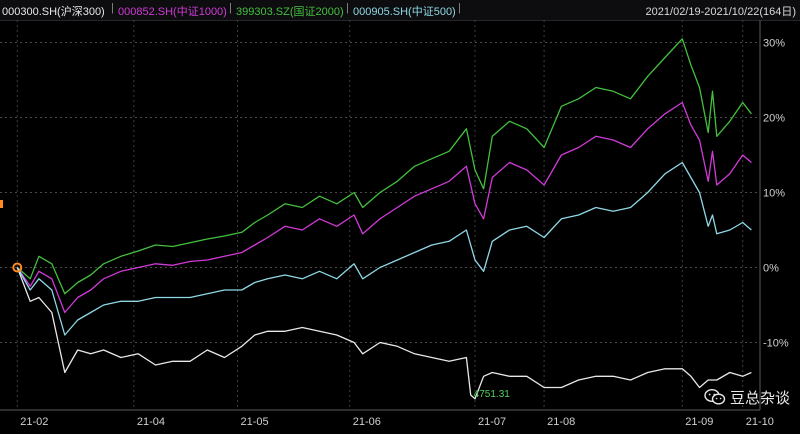 The width and height of the screenshot is (800, 434). Describe the element at coordinates (720, 12) in the screenshot. I see `date-range-label: 2021/02/19-2021/10/22(164日)` at that location.